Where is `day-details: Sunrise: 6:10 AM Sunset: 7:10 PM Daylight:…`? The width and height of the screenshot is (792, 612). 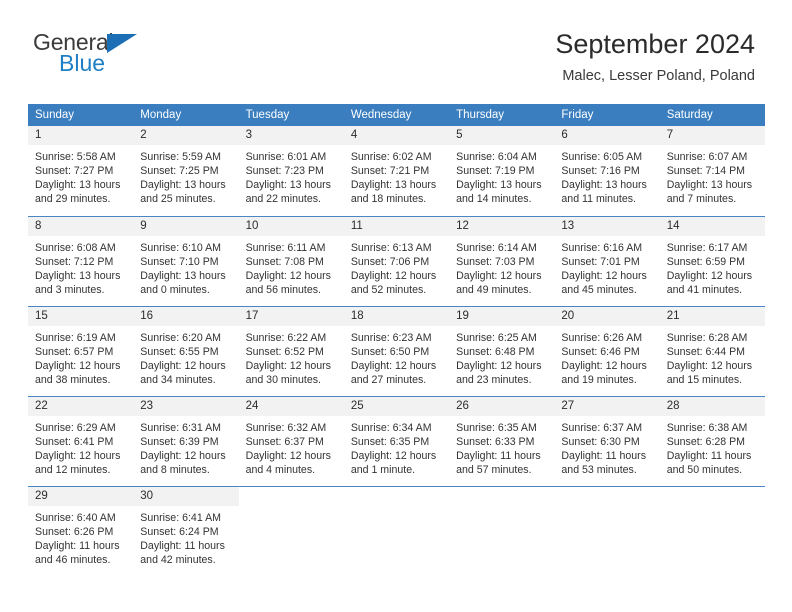 day-details: Sunrise: 6:10 AM Sunset: 7:10 PM Daylight:… is located at coordinates (185, 266).